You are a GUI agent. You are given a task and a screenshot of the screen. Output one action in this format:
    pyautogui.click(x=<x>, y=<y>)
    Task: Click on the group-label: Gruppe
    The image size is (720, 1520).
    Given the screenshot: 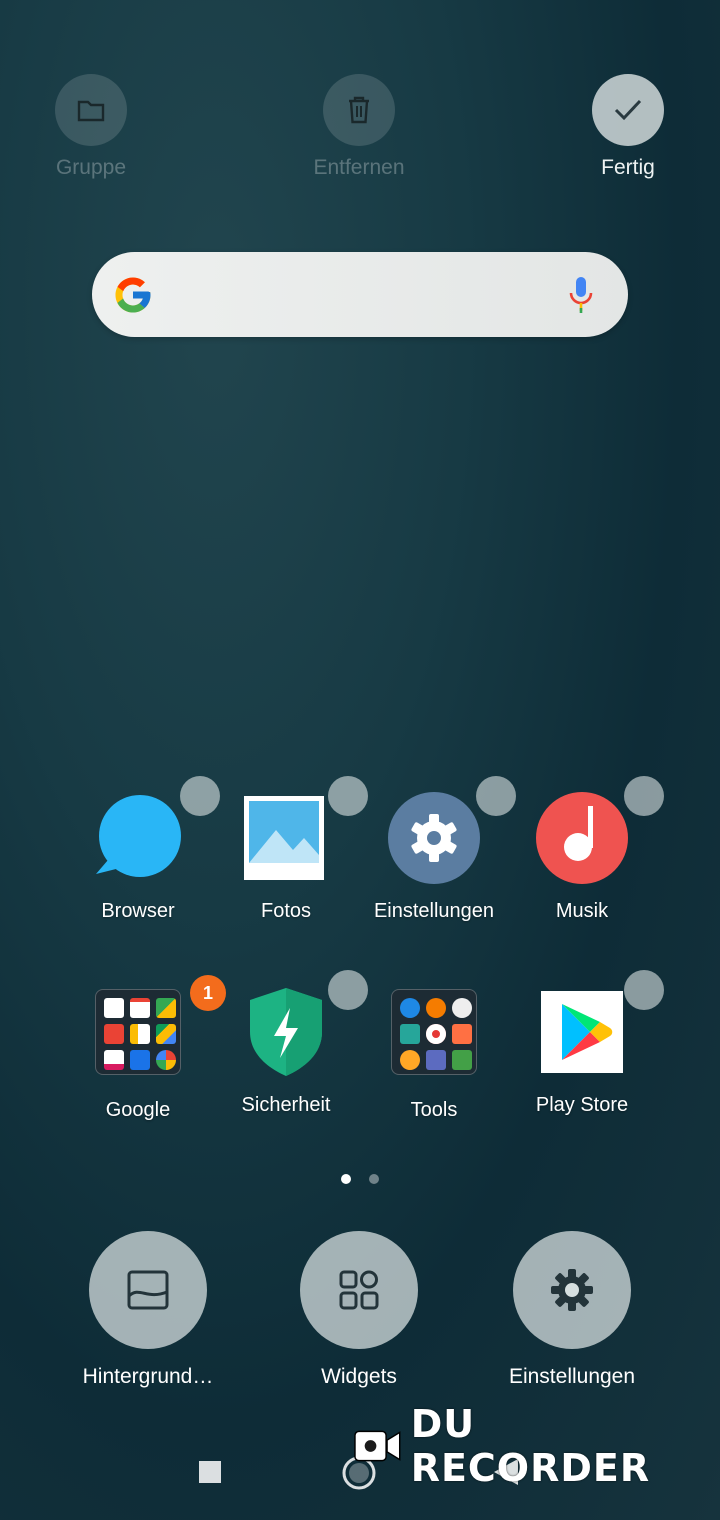 What is the action you would take?
    pyautogui.click(x=91, y=167)
    